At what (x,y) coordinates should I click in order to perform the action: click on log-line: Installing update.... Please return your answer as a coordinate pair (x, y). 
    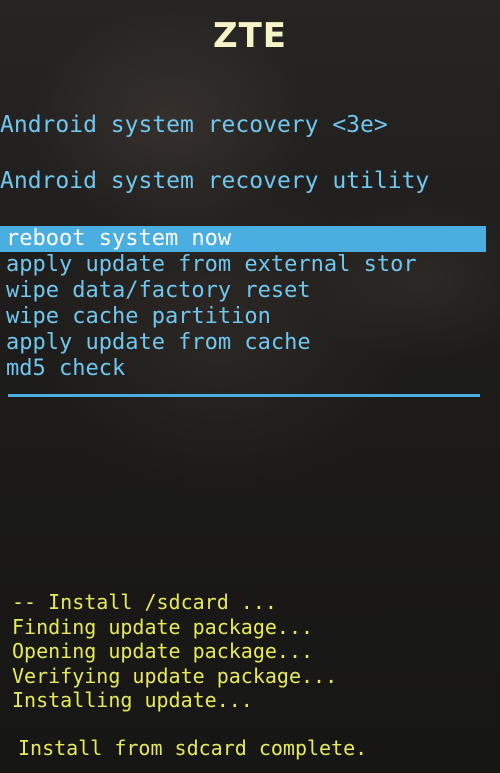
    Looking at the image, I should click on (132, 700).